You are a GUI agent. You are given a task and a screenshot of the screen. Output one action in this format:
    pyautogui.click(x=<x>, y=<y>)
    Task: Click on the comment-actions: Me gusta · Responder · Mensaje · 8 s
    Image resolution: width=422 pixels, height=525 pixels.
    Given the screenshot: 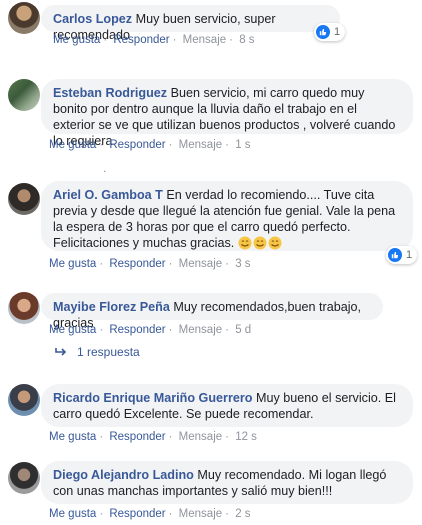 What is the action you would take?
    pyautogui.click(x=154, y=40)
    